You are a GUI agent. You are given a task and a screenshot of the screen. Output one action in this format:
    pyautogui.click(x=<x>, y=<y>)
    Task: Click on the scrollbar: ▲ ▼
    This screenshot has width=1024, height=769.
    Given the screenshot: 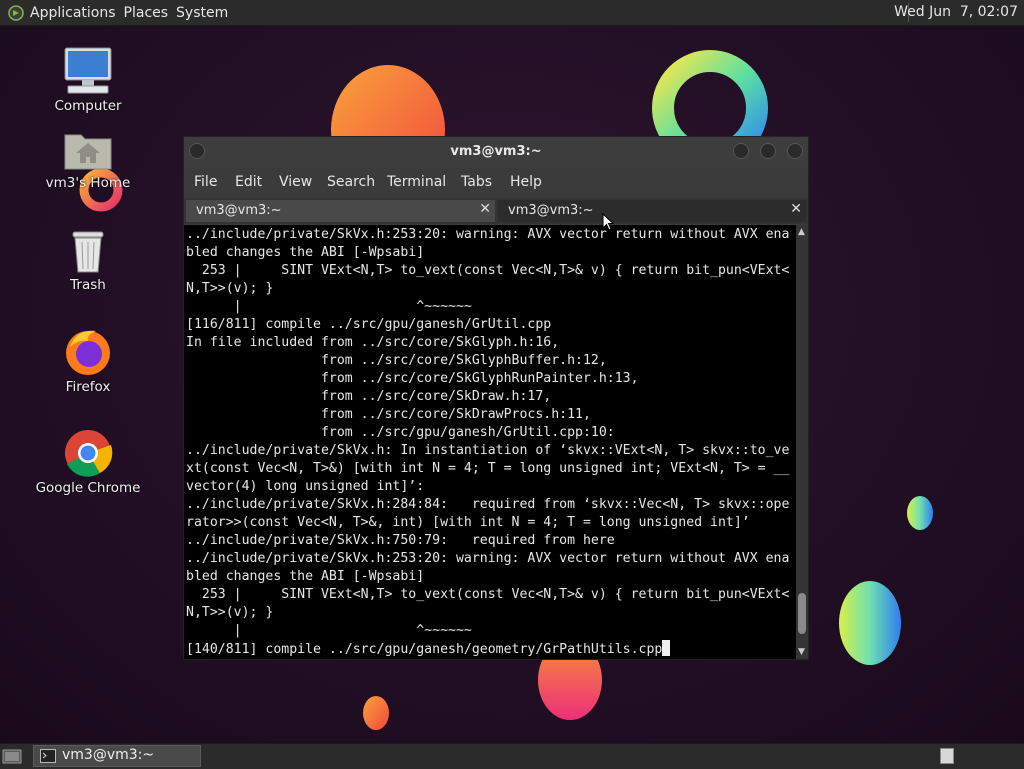 What is the action you would take?
    pyautogui.click(x=802, y=442)
    